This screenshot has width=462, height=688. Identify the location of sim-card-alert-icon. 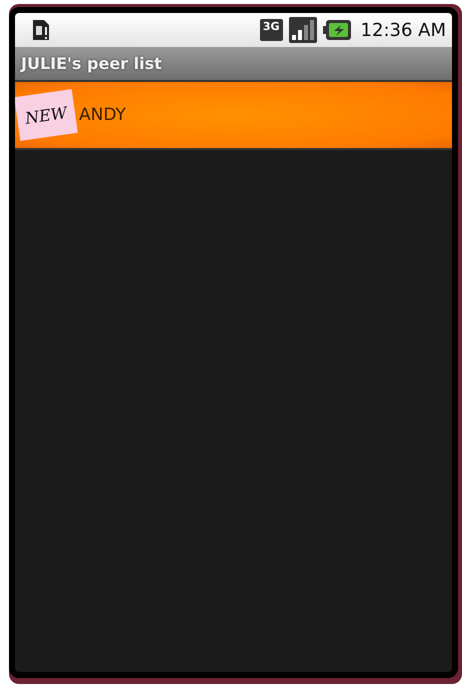
(41, 30).